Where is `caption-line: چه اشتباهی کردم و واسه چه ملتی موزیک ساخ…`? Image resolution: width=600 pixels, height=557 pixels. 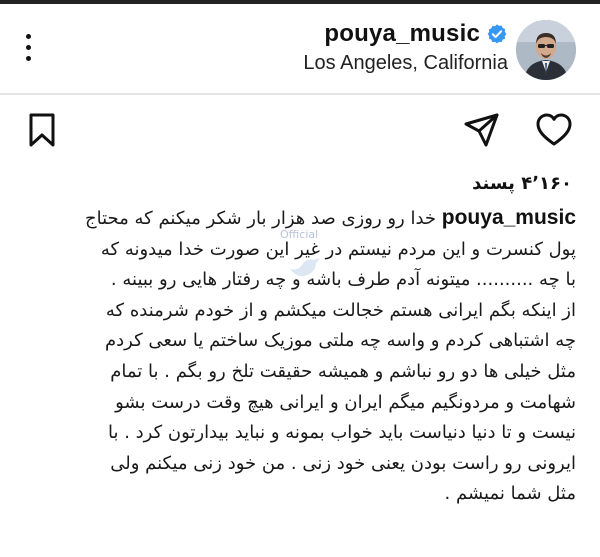 caption-line: چه اشتباهی کردم و واسه چه ملتی موزیک ساخ… is located at coordinates (340, 341).